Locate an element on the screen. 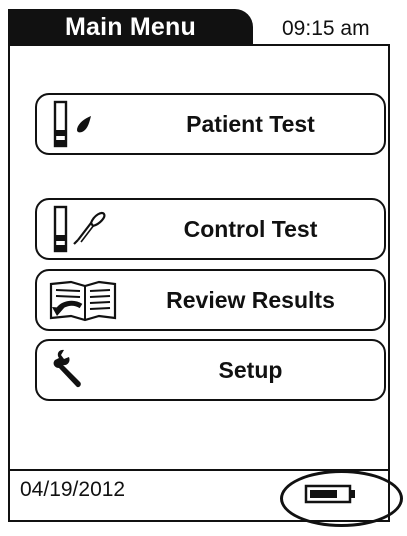 This screenshot has width=407, height=536. control-test-button: Control Test is located at coordinates (210, 229).